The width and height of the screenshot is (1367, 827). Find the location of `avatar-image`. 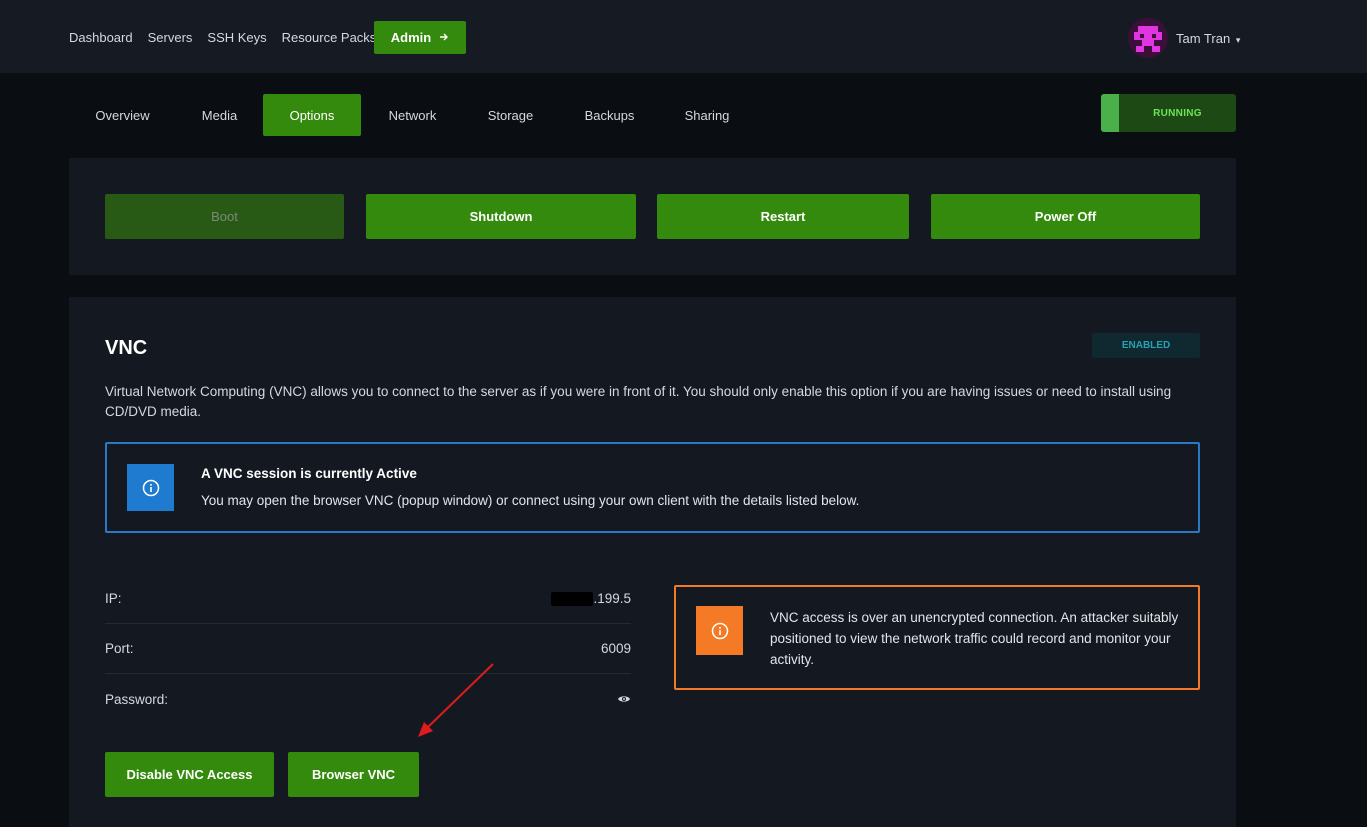

avatar-image is located at coordinates (1148, 38).